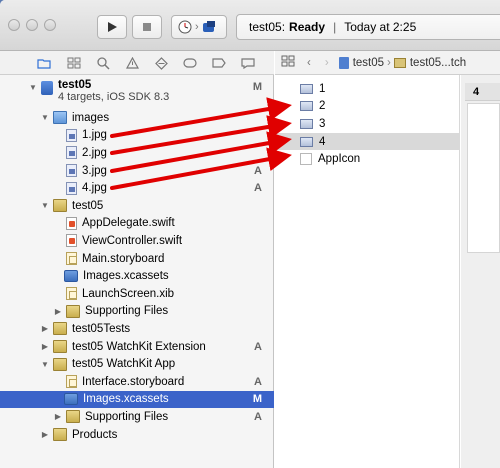 The image size is (500, 468). Describe the element at coordinates (309, 63) in the screenshot. I see `back-arrow-icon: ‹` at that location.